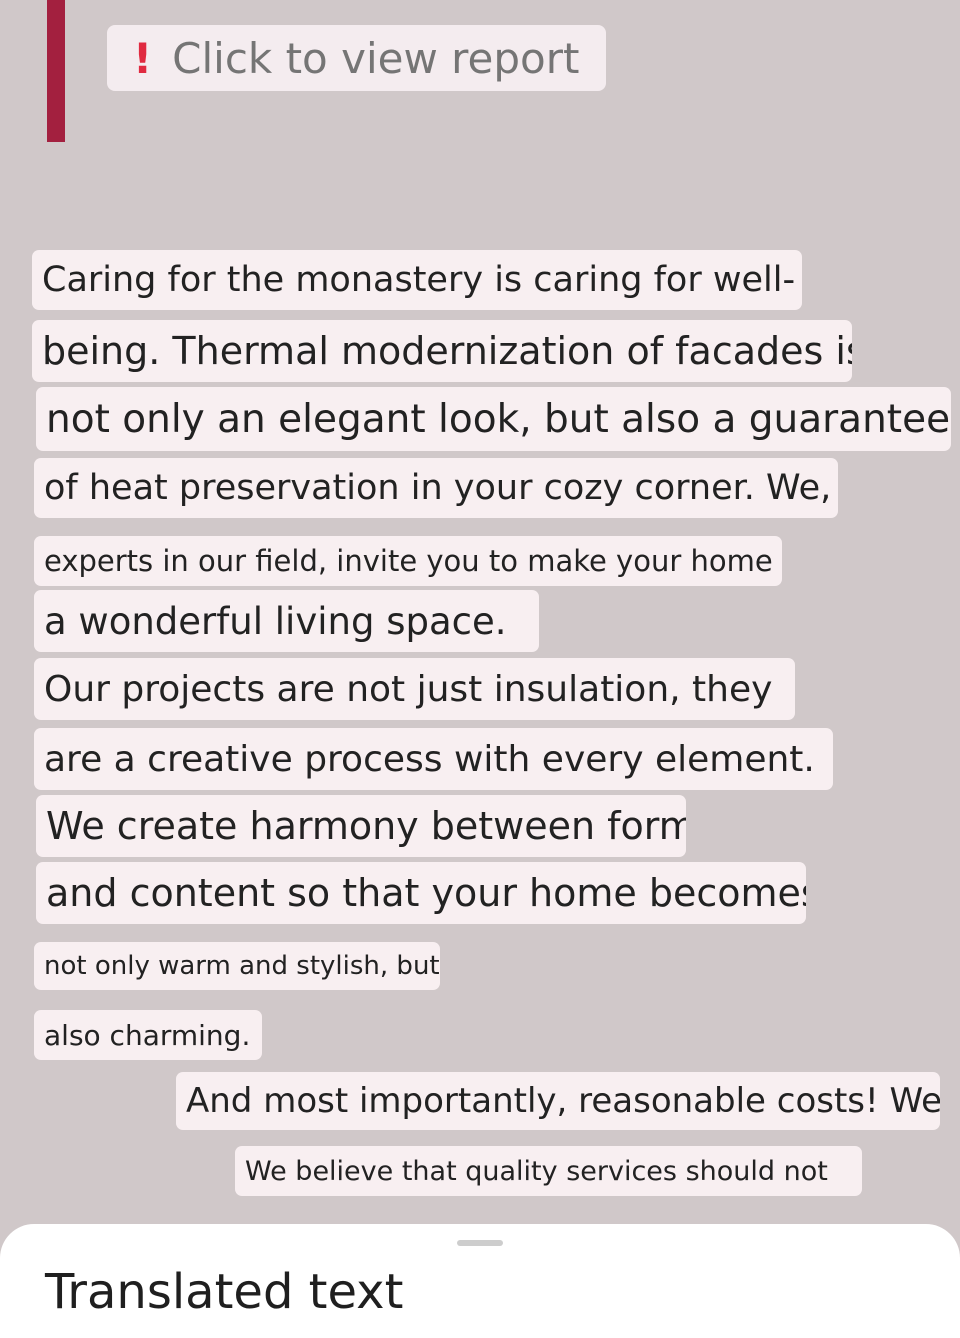  What do you see at coordinates (286, 621) in the screenshot?
I see `translated-line: a wonderful living space.` at bounding box center [286, 621].